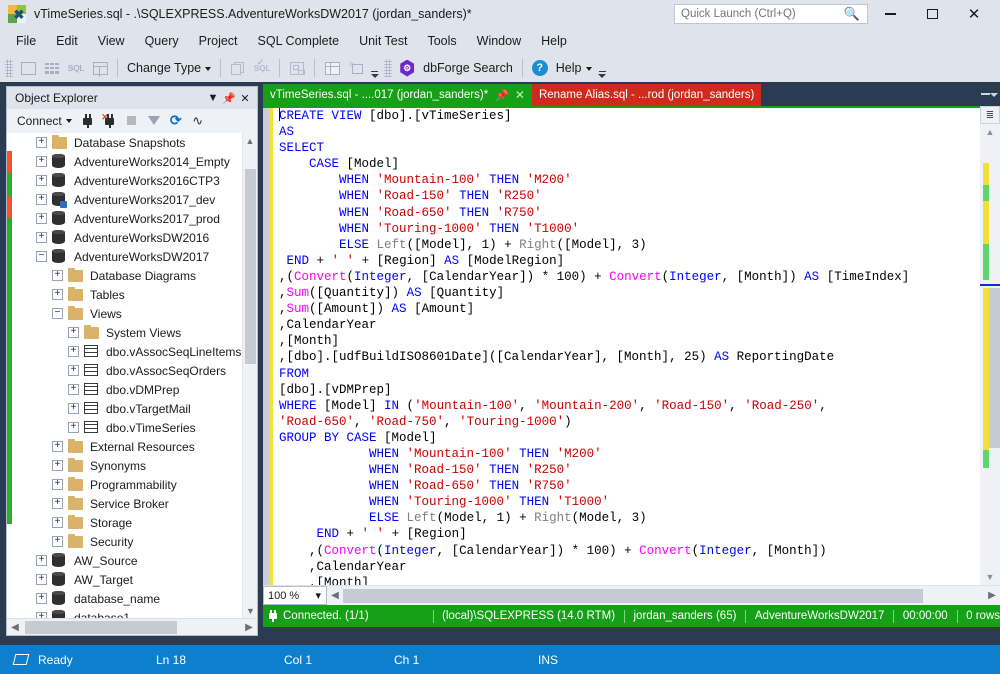 This screenshot has height=674, width=1000. I want to click on dbforge-toolbar-grip, so click(388, 68).